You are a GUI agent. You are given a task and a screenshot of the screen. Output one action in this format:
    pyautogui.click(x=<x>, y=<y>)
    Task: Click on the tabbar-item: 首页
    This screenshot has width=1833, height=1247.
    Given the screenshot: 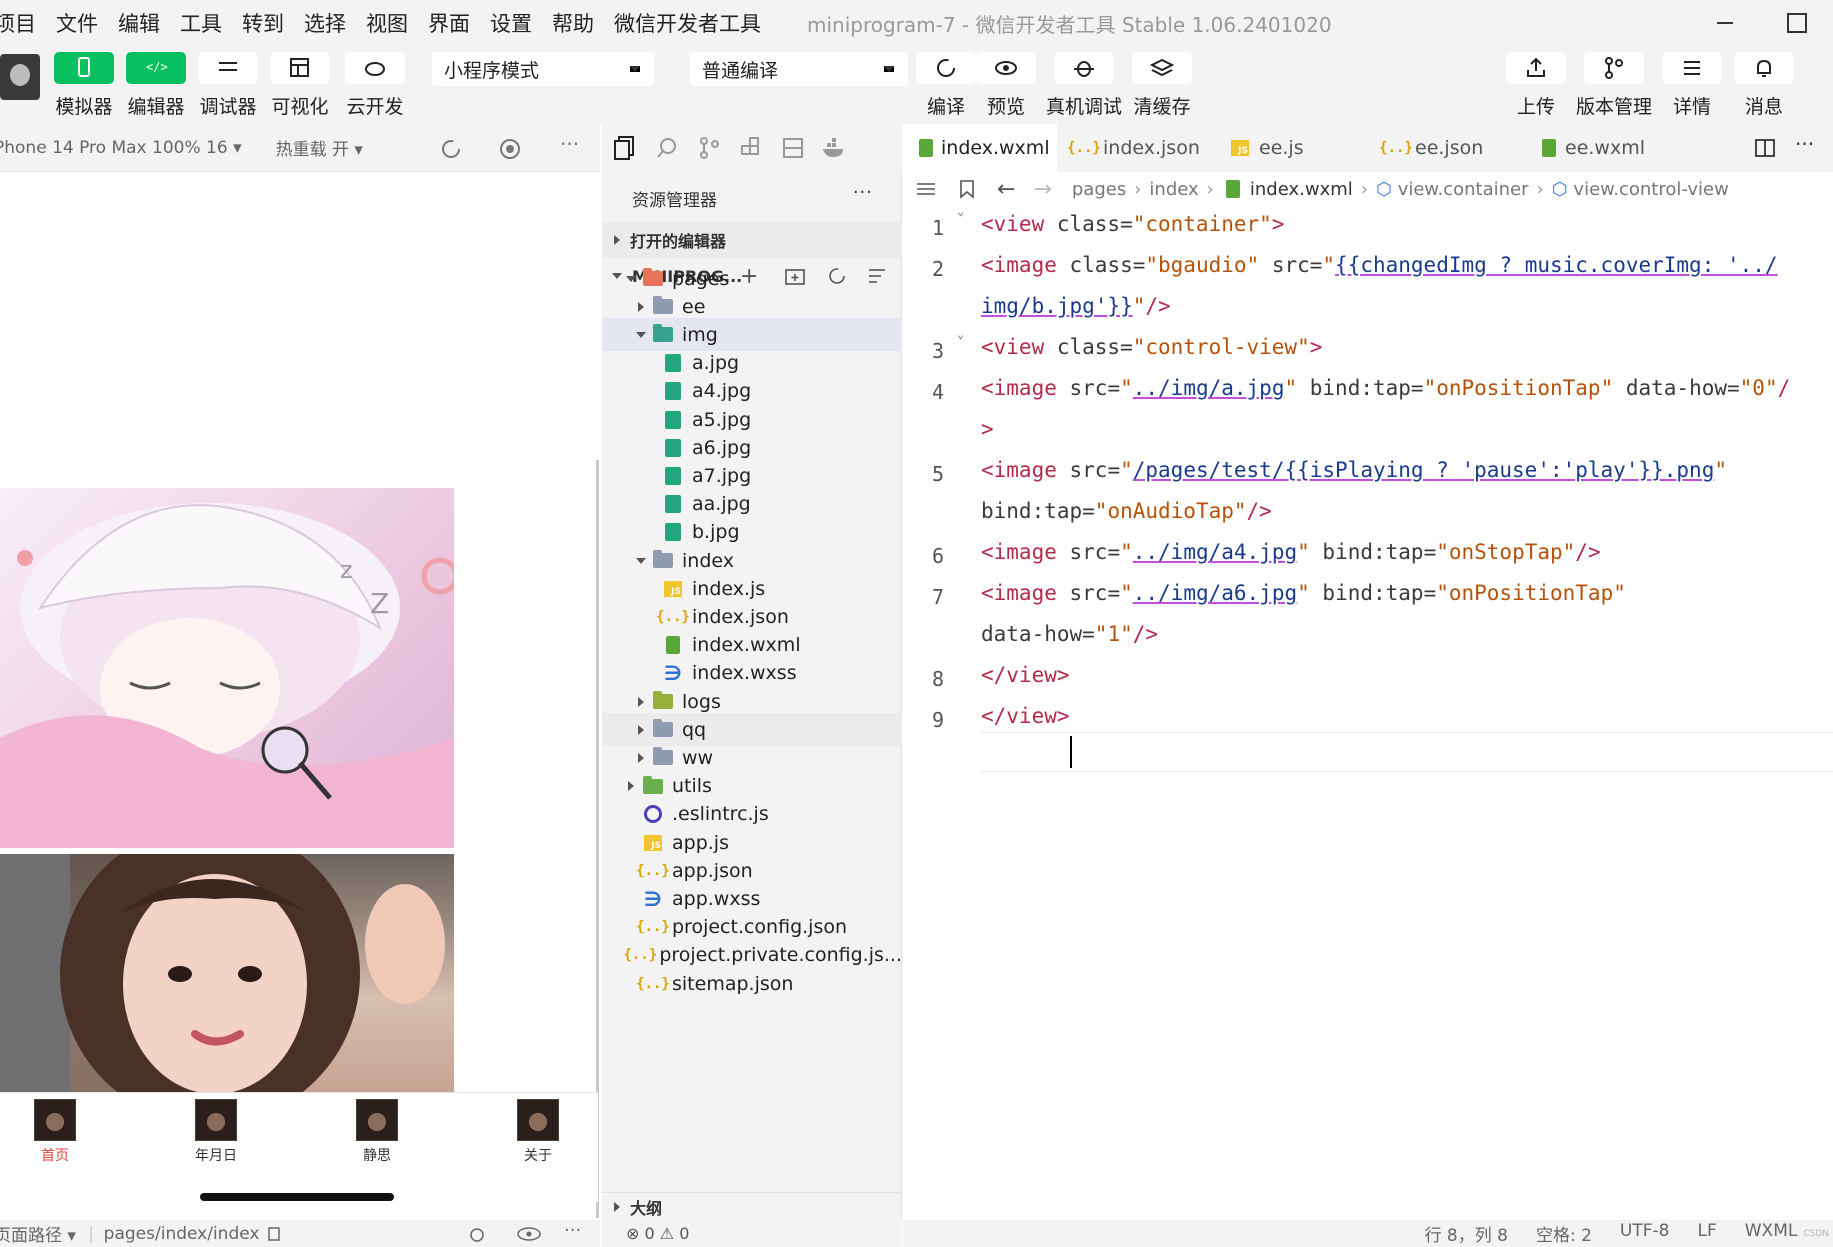 What is the action you would take?
    pyautogui.click(x=55, y=1132)
    